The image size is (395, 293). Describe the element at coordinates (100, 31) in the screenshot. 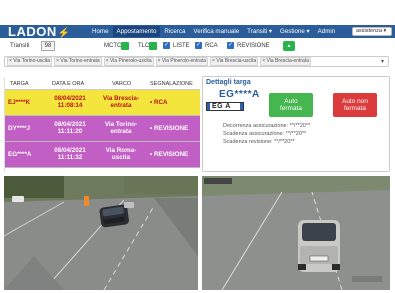

I see `nav-item-home: Home` at that location.